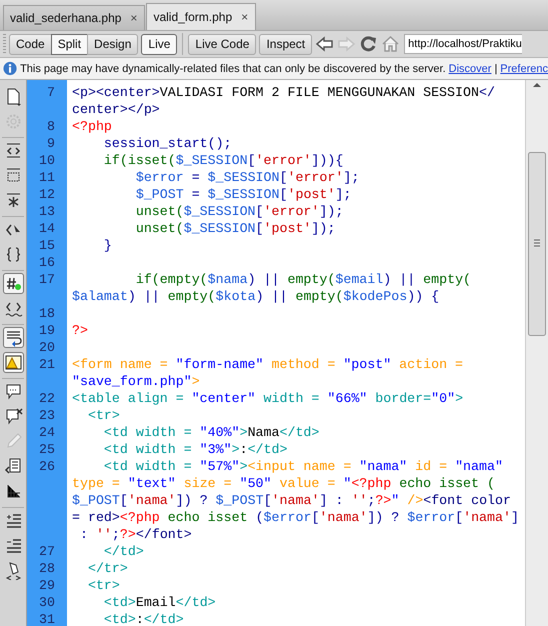  Describe the element at coordinates (30, 44) in the screenshot. I see `view-button: Code` at that location.